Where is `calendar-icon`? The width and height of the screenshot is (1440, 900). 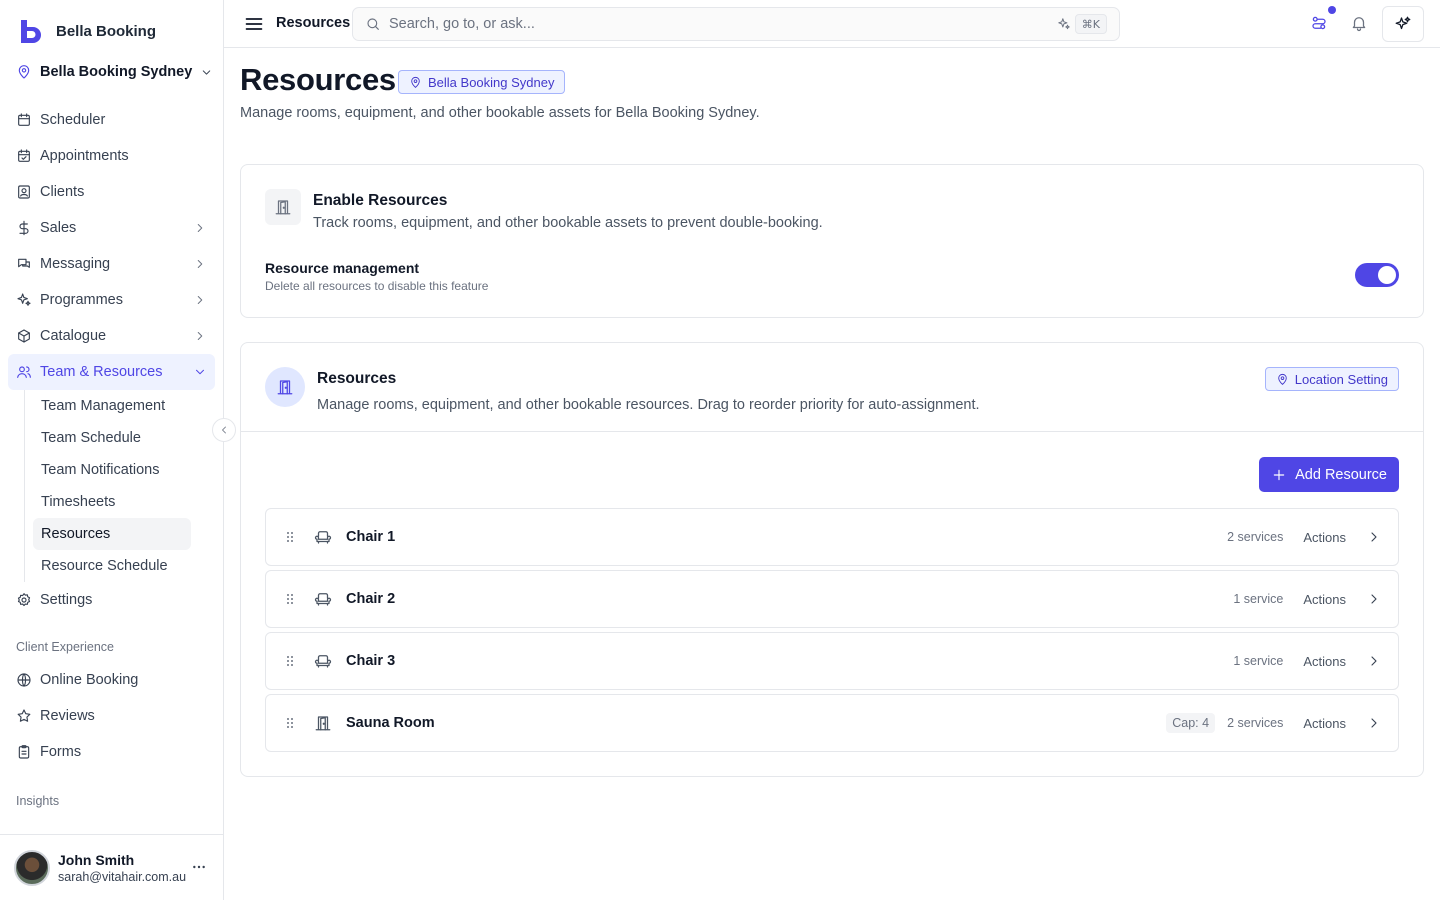
calendar-icon is located at coordinates (24, 119).